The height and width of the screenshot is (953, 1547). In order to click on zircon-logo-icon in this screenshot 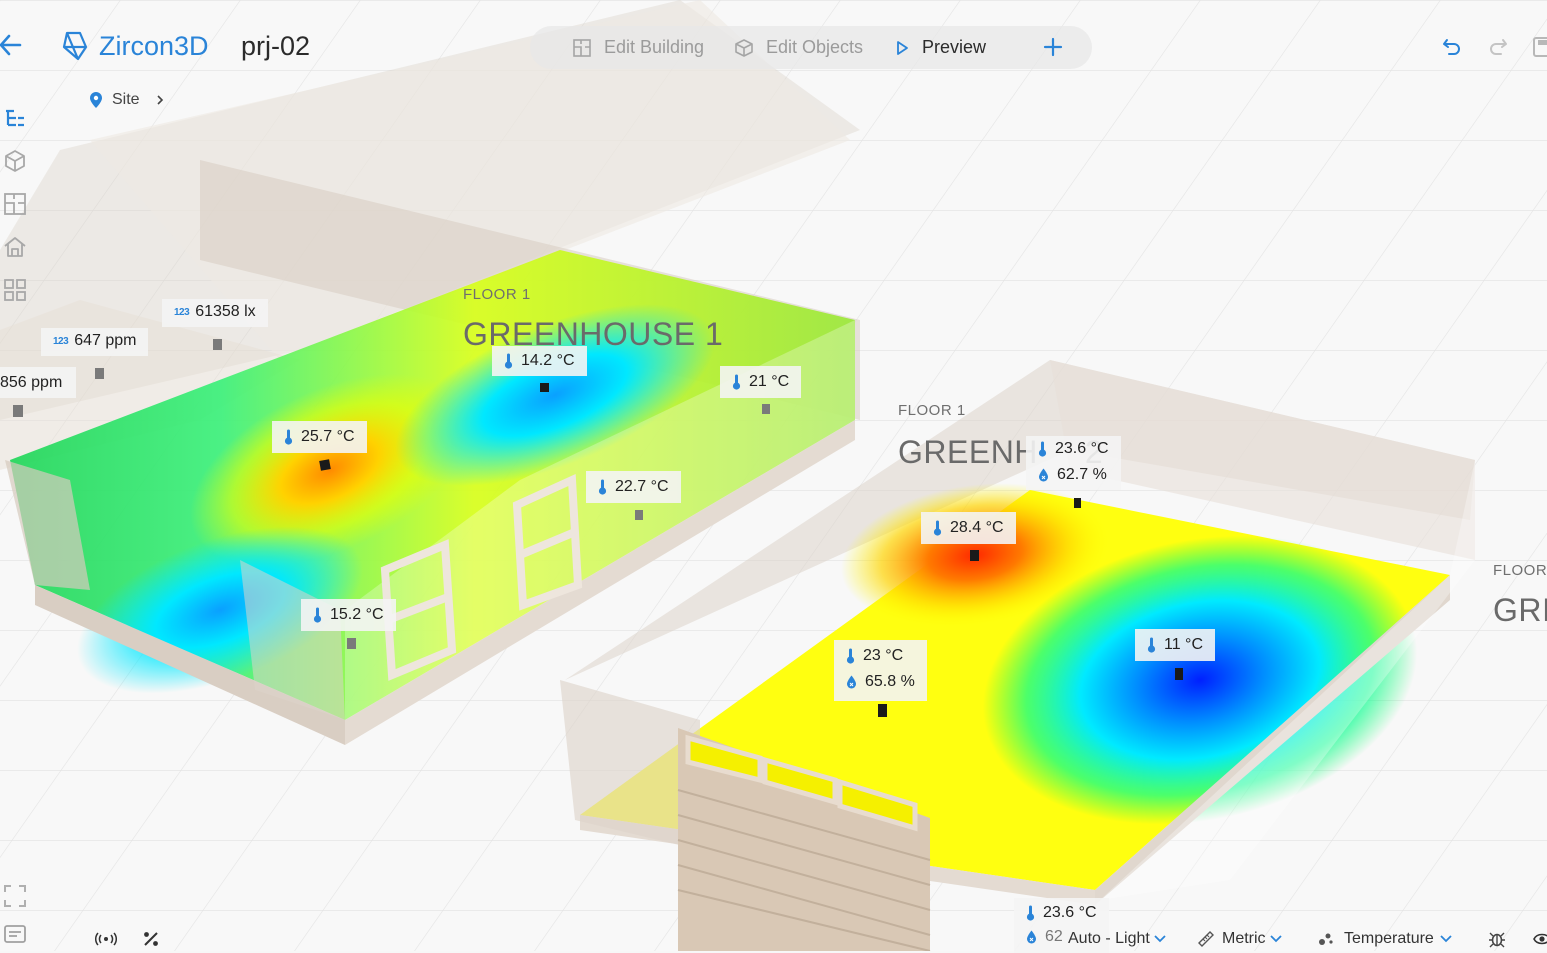, I will do `click(75, 46)`.